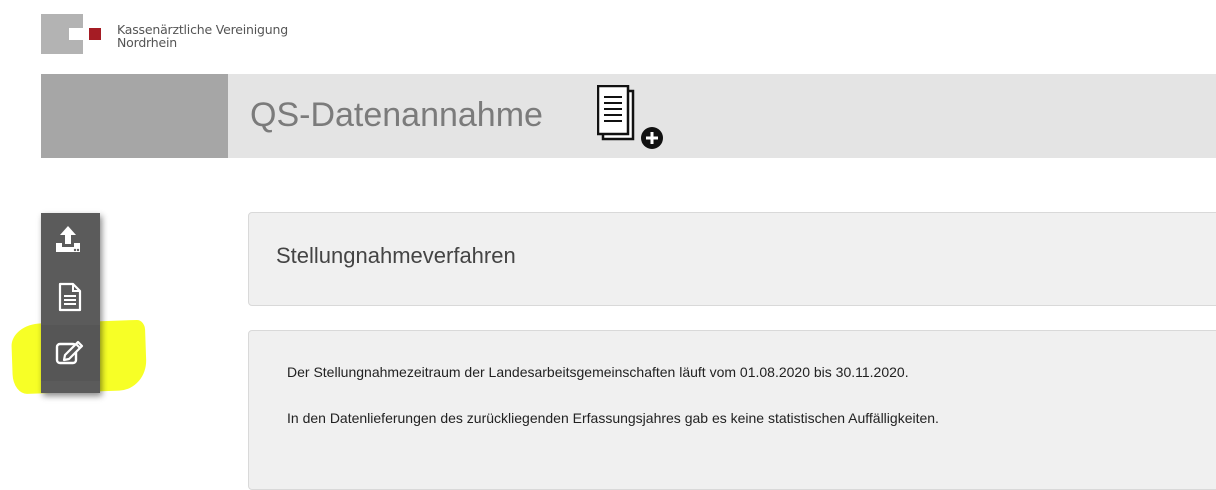 The width and height of the screenshot is (1216, 490). I want to click on sidebar-nav, so click(70, 303).